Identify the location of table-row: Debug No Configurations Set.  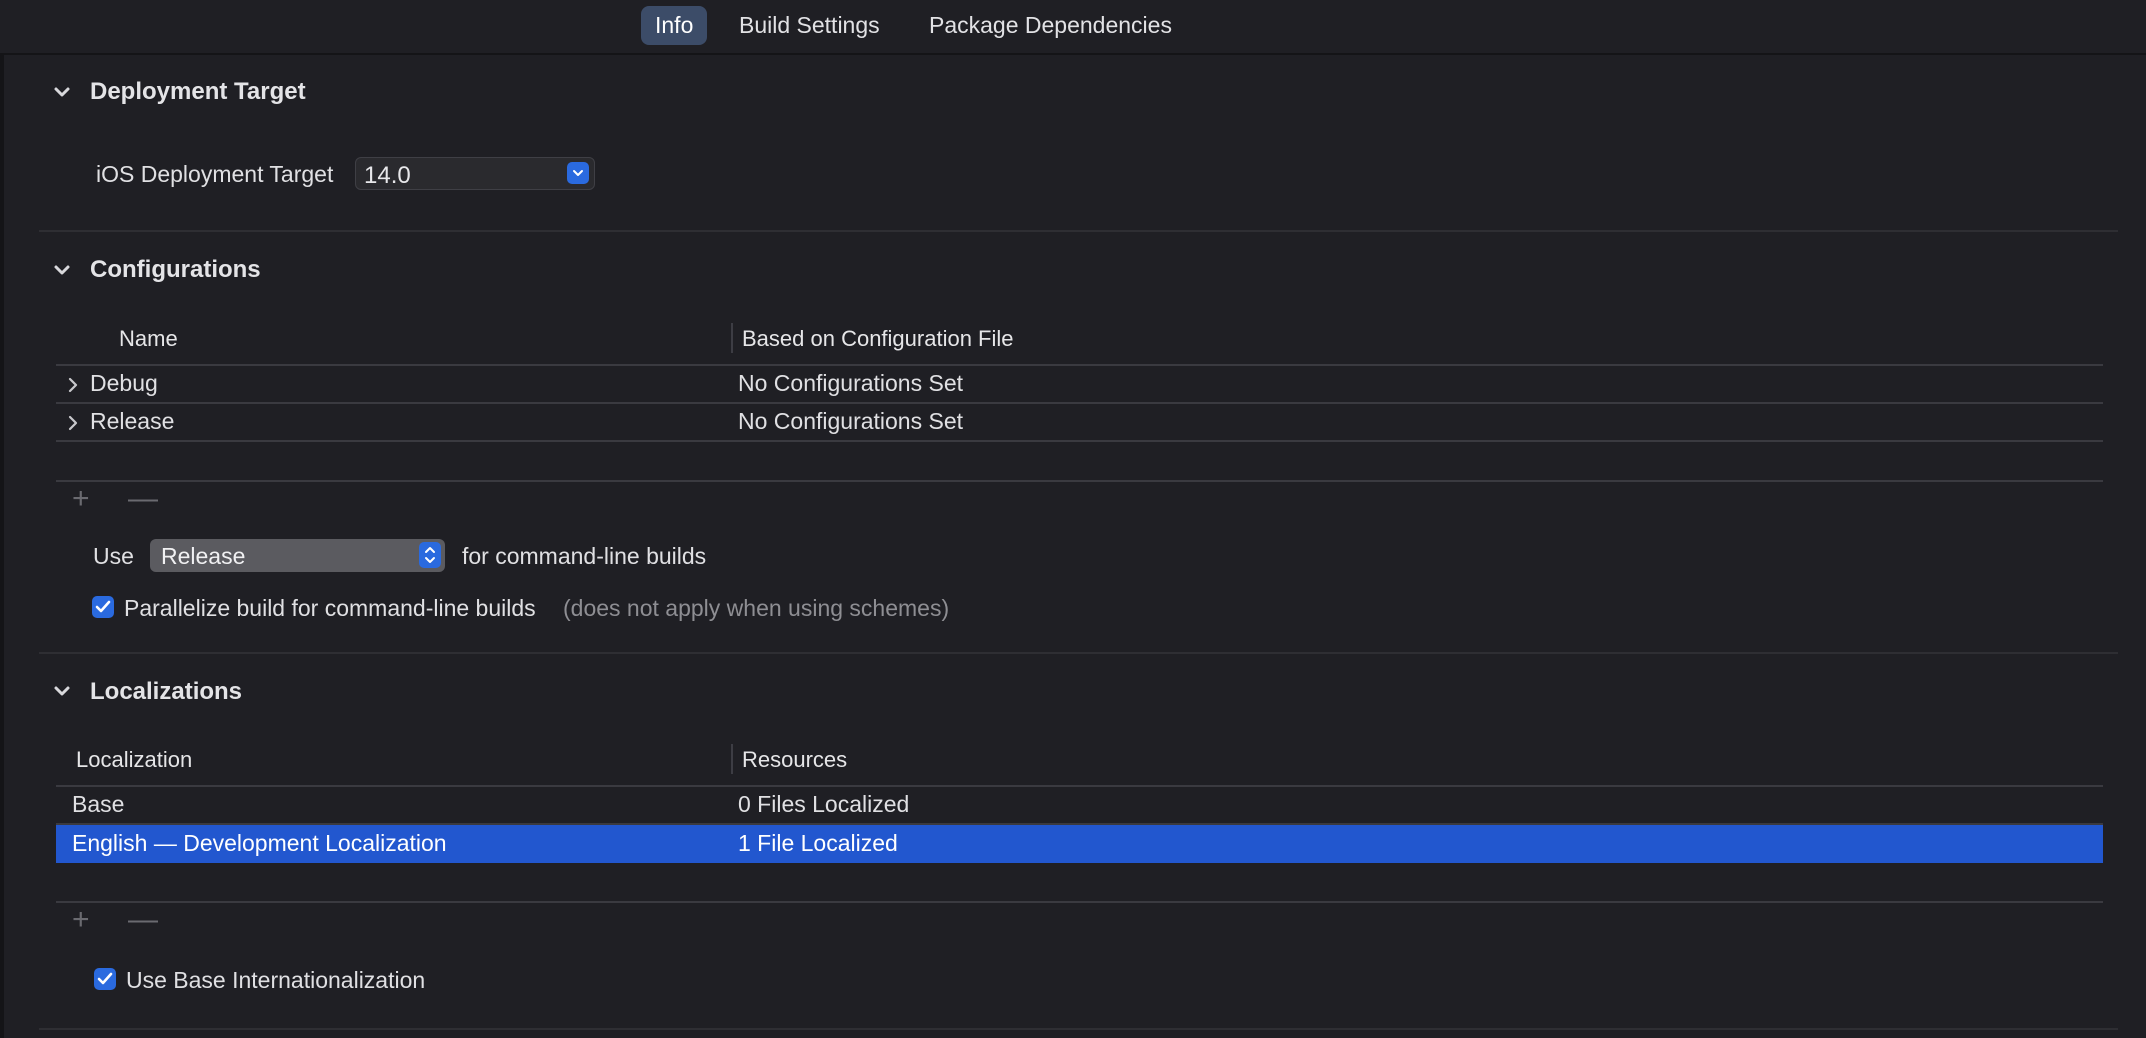
(1079, 384).